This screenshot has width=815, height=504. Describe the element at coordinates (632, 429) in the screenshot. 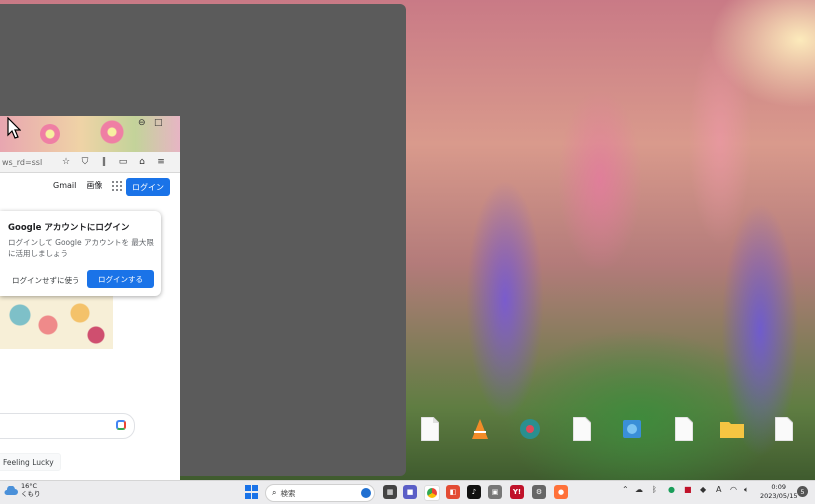

I see `image-file-icon` at that location.